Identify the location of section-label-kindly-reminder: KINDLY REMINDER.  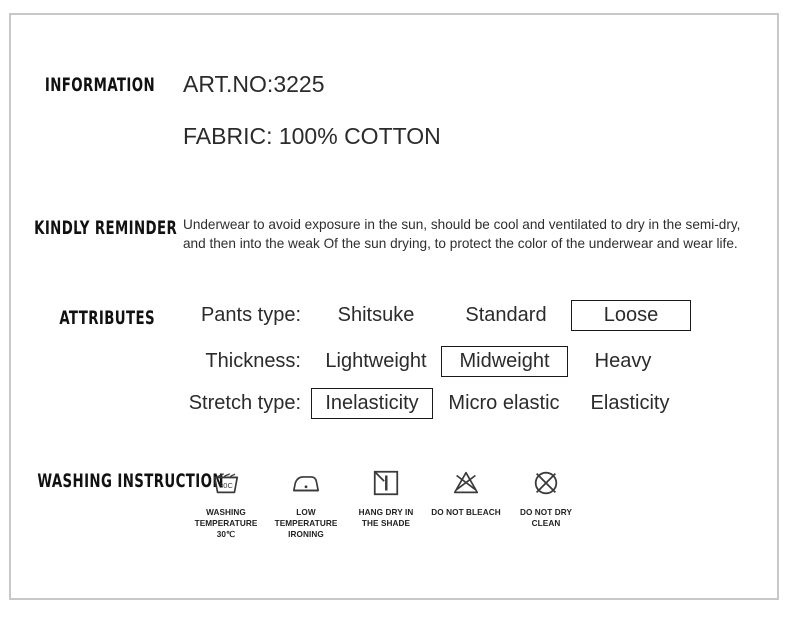
(106, 228).